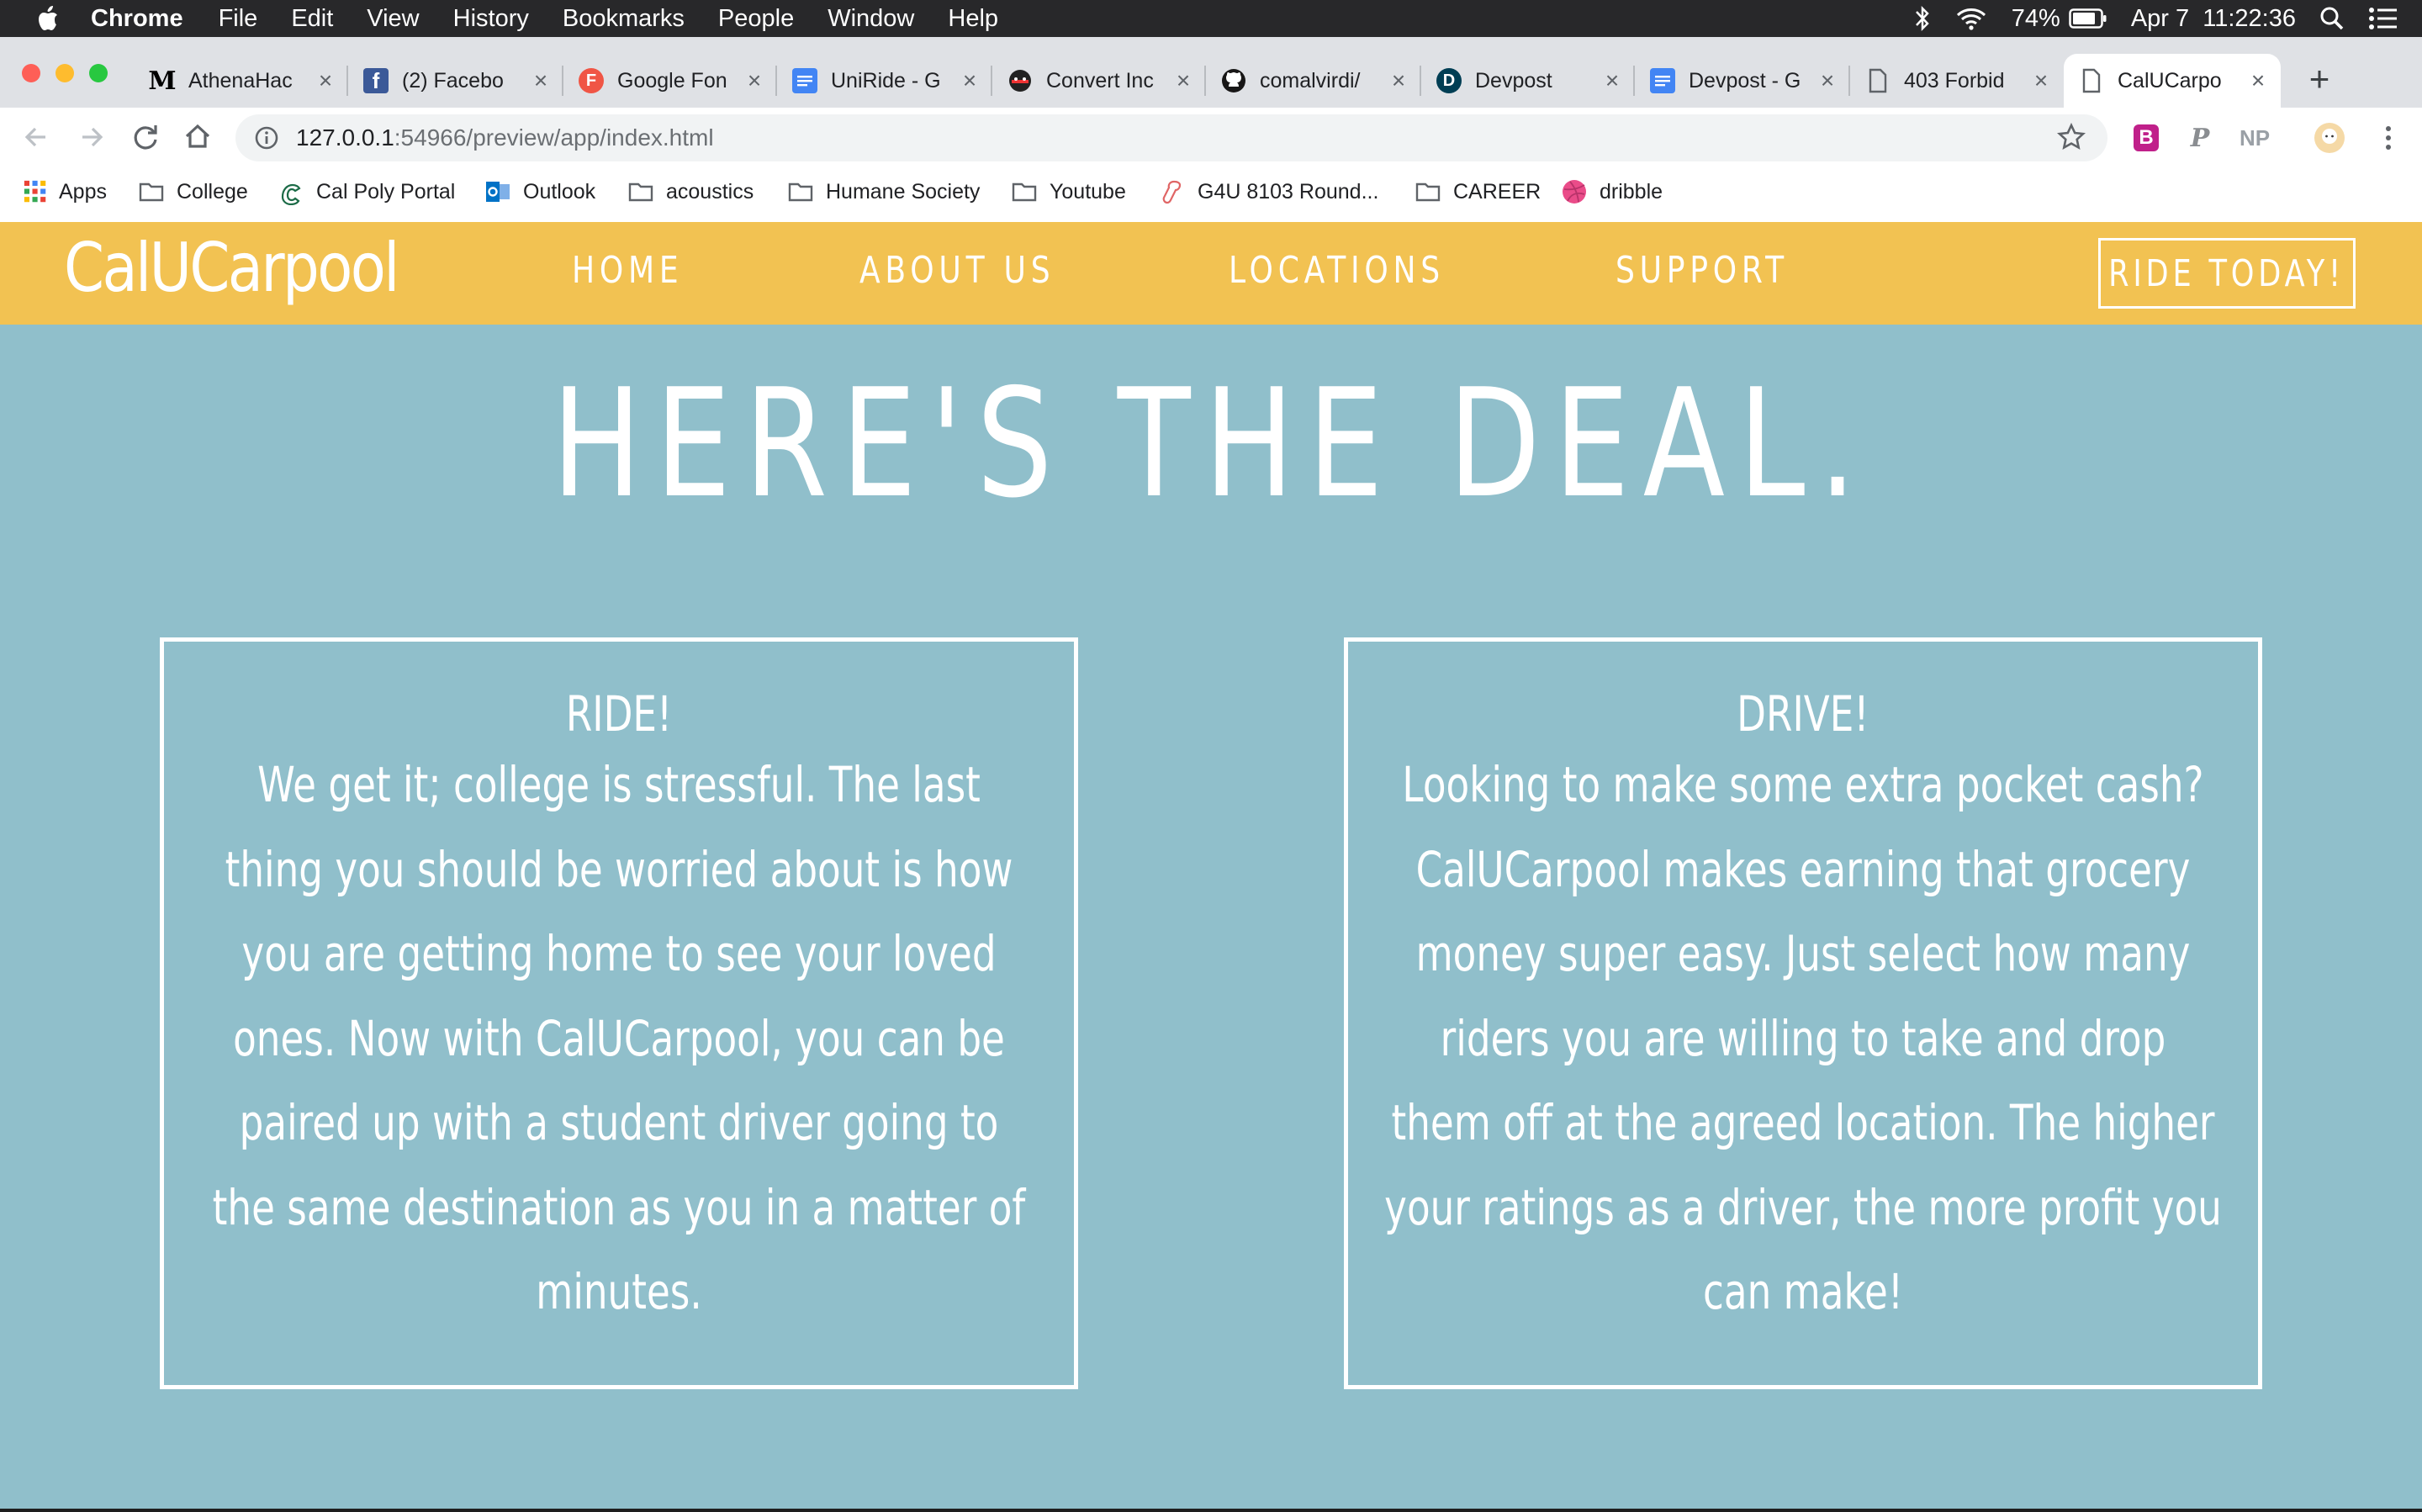 Image resolution: width=2422 pixels, height=1512 pixels. Describe the element at coordinates (2329, 138) in the screenshot. I see `profile-avatar` at that location.